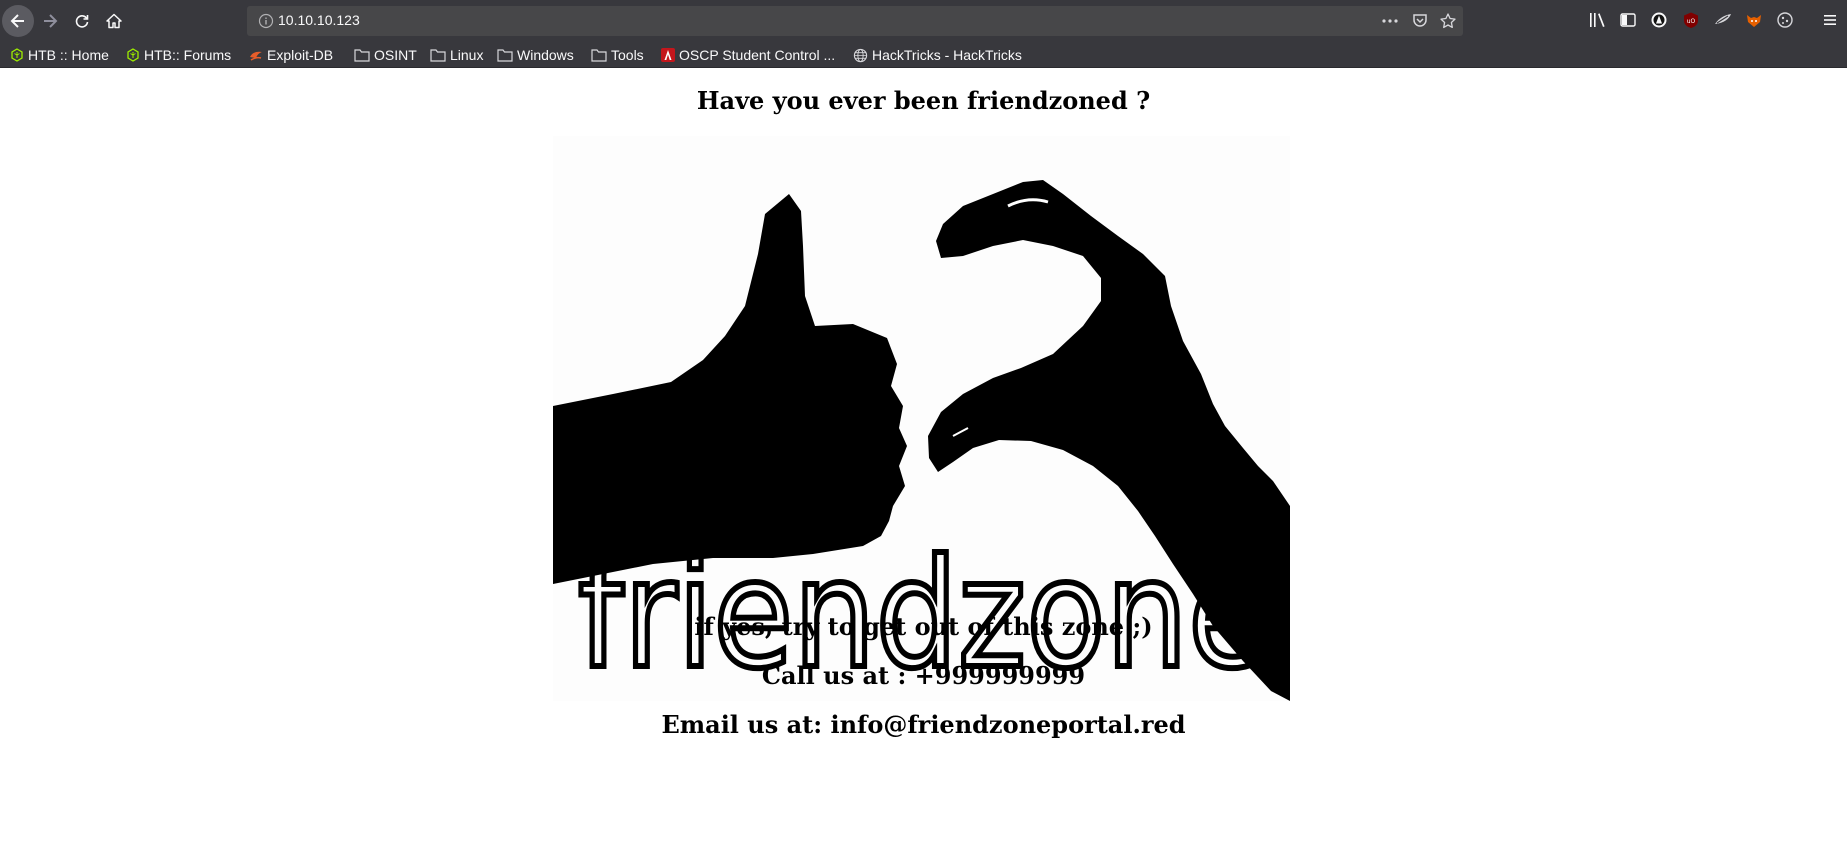 The image size is (1847, 862). I want to click on bookmark-htb-forums: HTB:: Forums, so click(178, 55).